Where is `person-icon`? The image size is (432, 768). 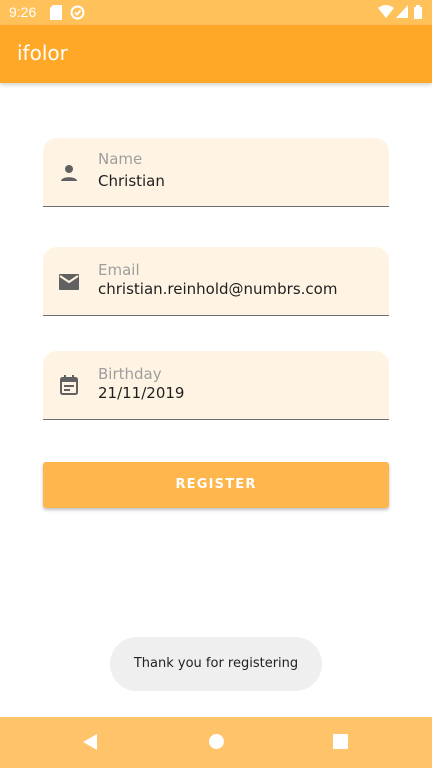 person-icon is located at coordinates (69, 173).